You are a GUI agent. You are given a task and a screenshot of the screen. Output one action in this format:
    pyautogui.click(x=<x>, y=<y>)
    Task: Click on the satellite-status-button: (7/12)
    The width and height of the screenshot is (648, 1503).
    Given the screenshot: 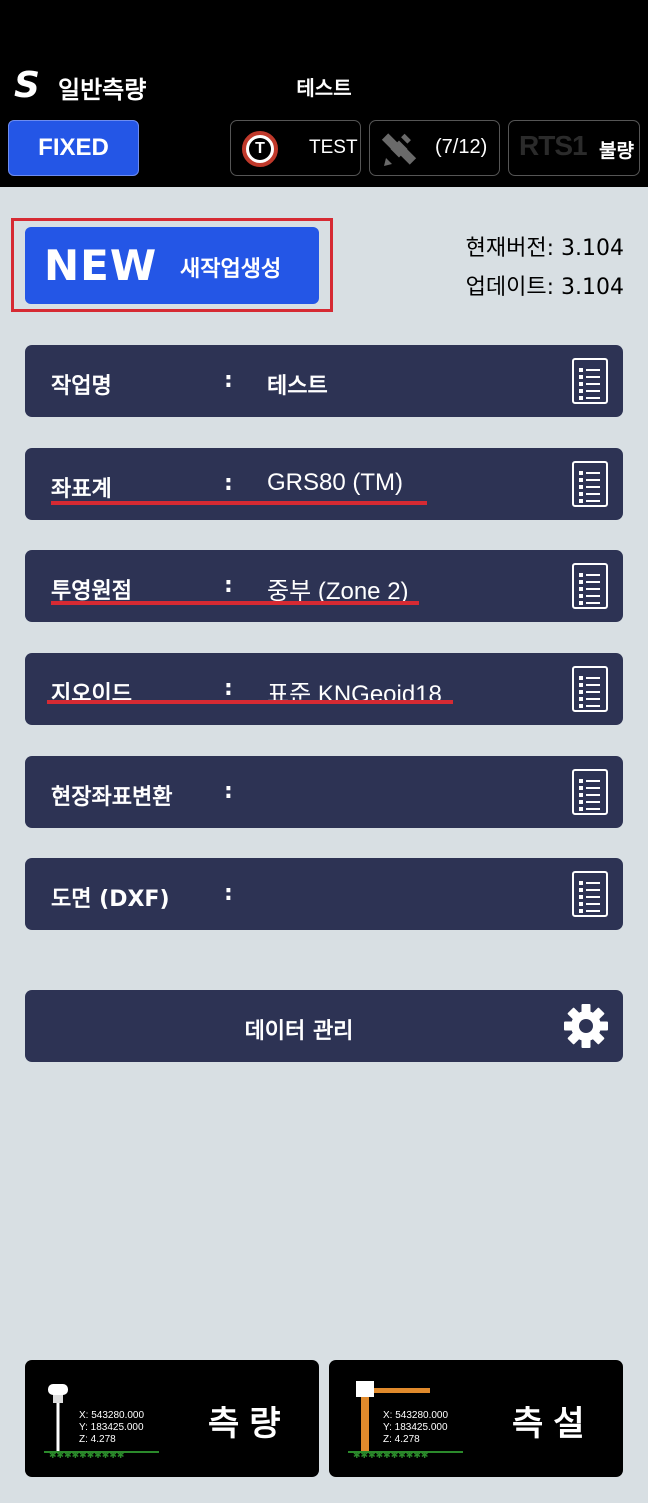 What is the action you would take?
    pyautogui.click(x=434, y=148)
    